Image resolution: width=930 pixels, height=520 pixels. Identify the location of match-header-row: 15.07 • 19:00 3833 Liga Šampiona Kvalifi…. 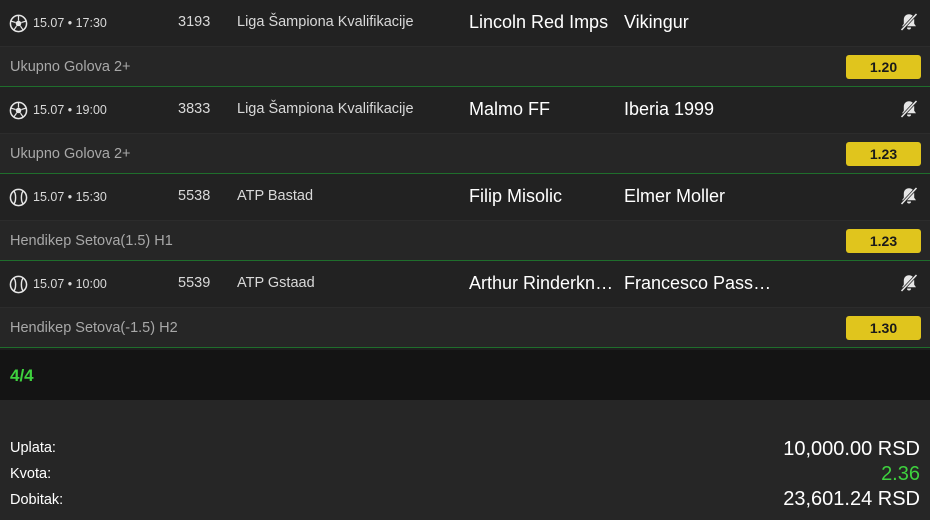
(465, 110).